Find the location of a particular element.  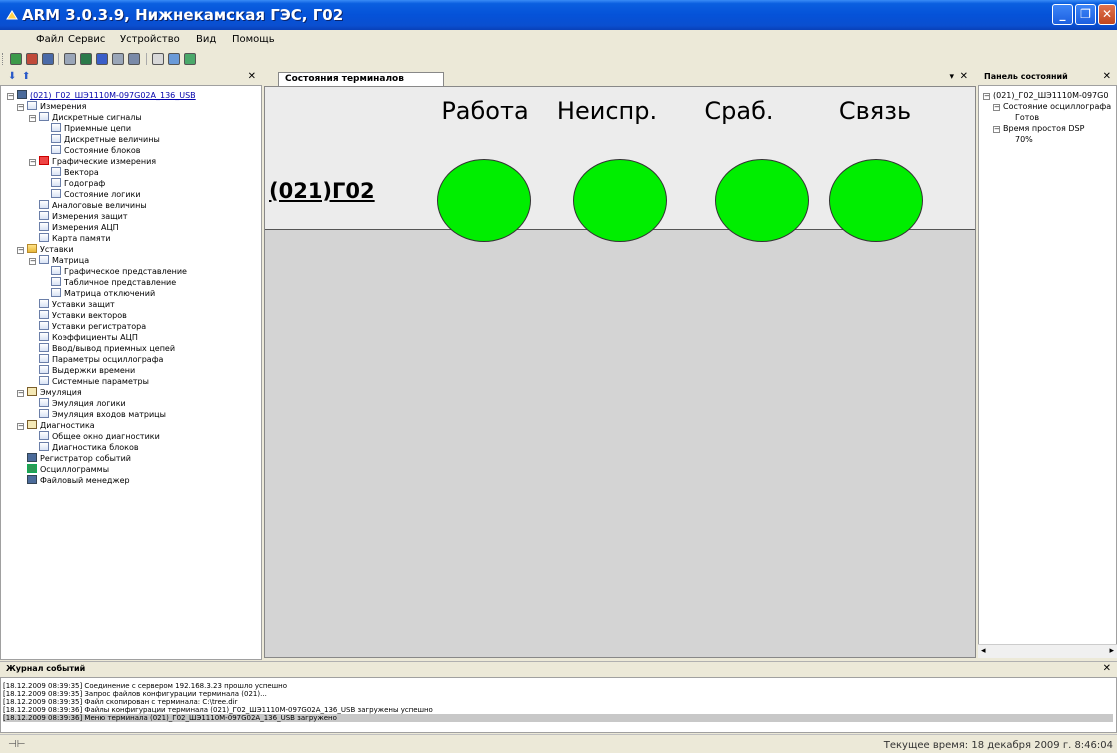

refresh-icon is located at coordinates (86, 59).